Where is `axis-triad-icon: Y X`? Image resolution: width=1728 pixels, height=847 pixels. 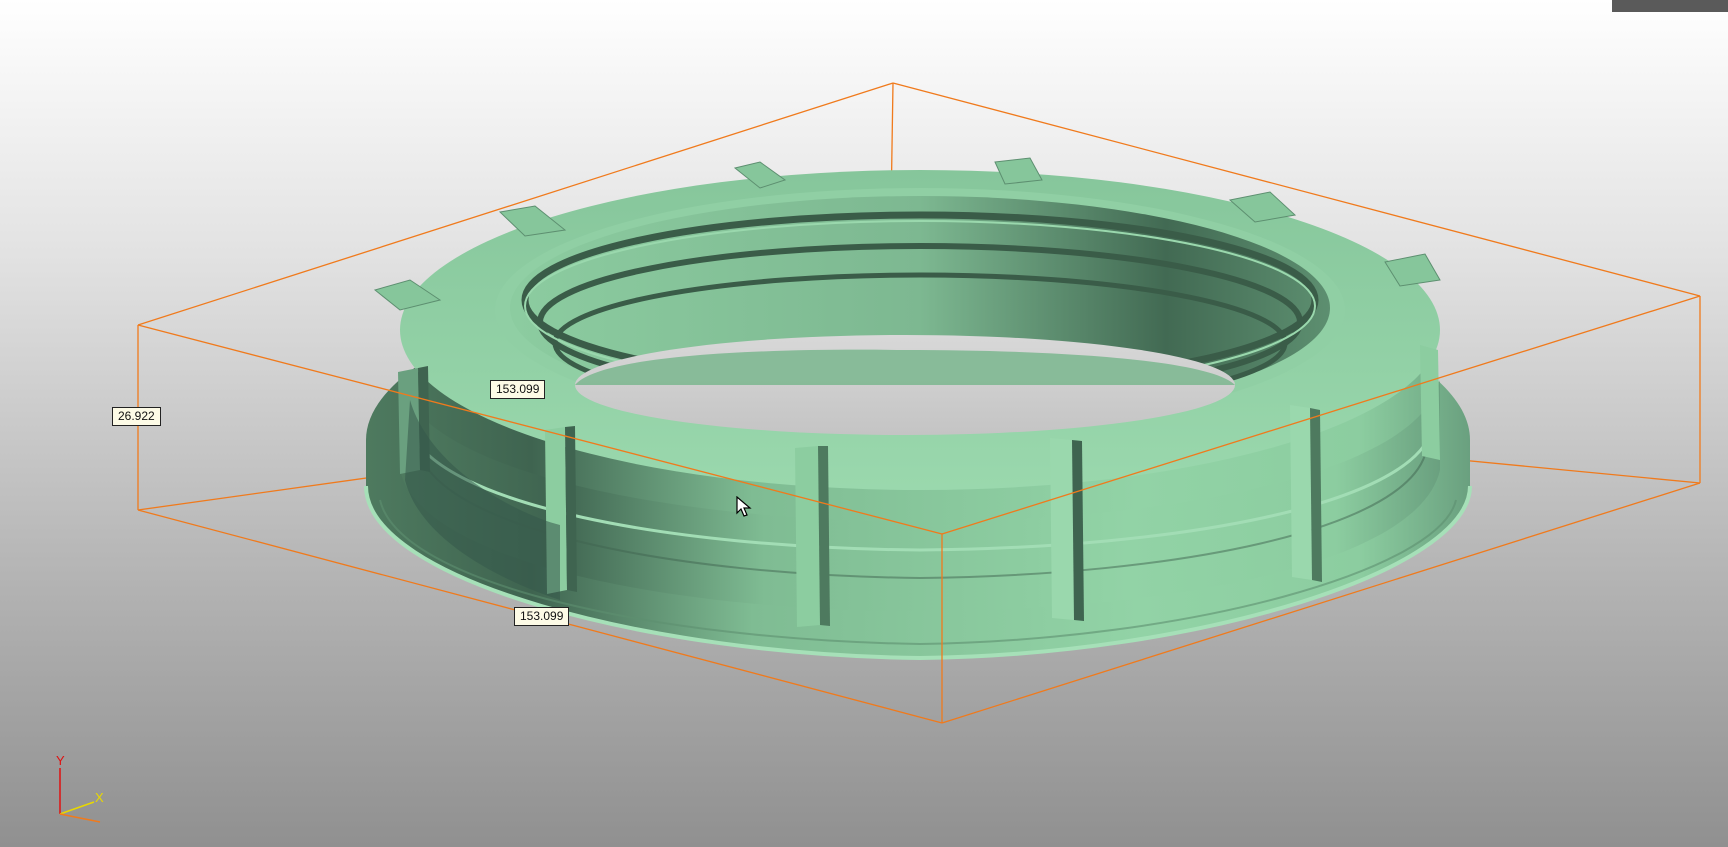
axis-triad-icon: Y X is located at coordinates (80, 788).